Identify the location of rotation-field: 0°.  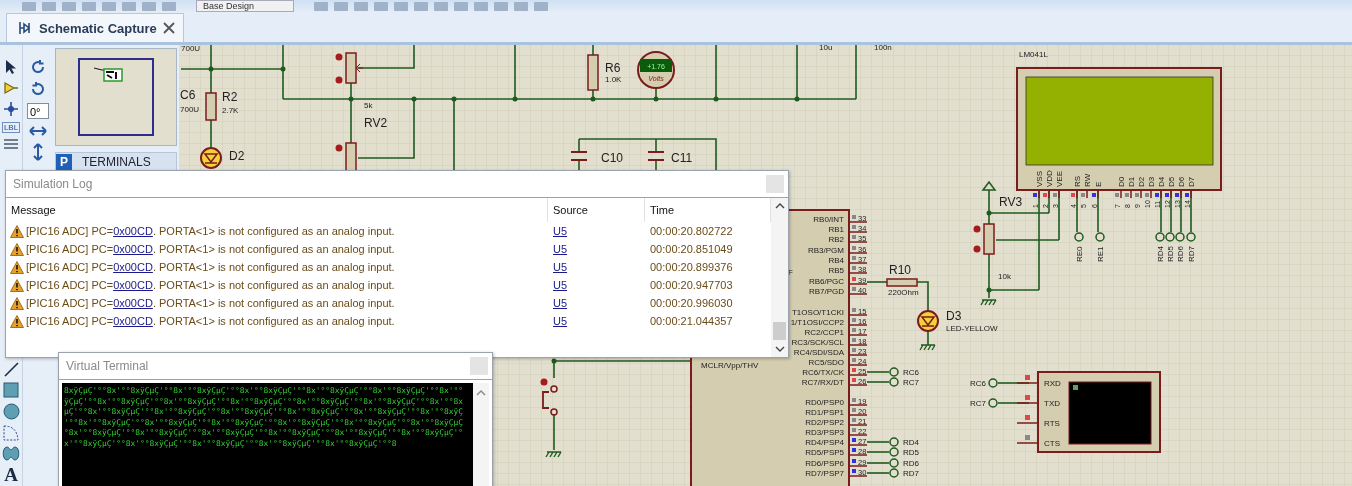
(38, 111).